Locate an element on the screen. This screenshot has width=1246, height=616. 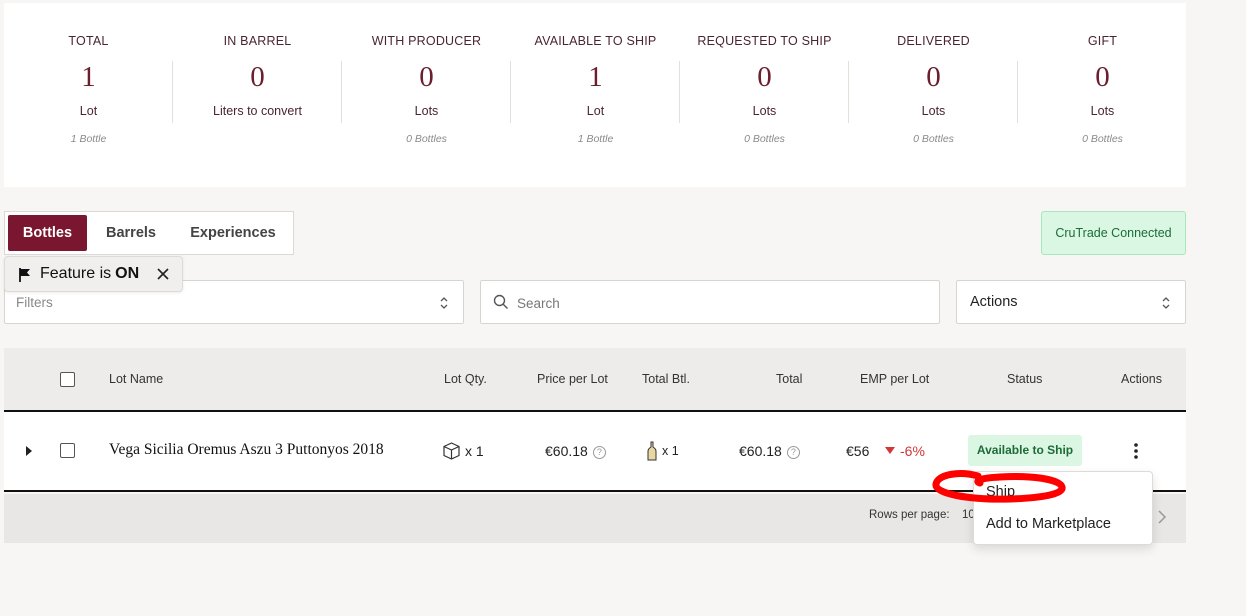
col-total-btl: Total Btl. is located at coordinates (666, 379).